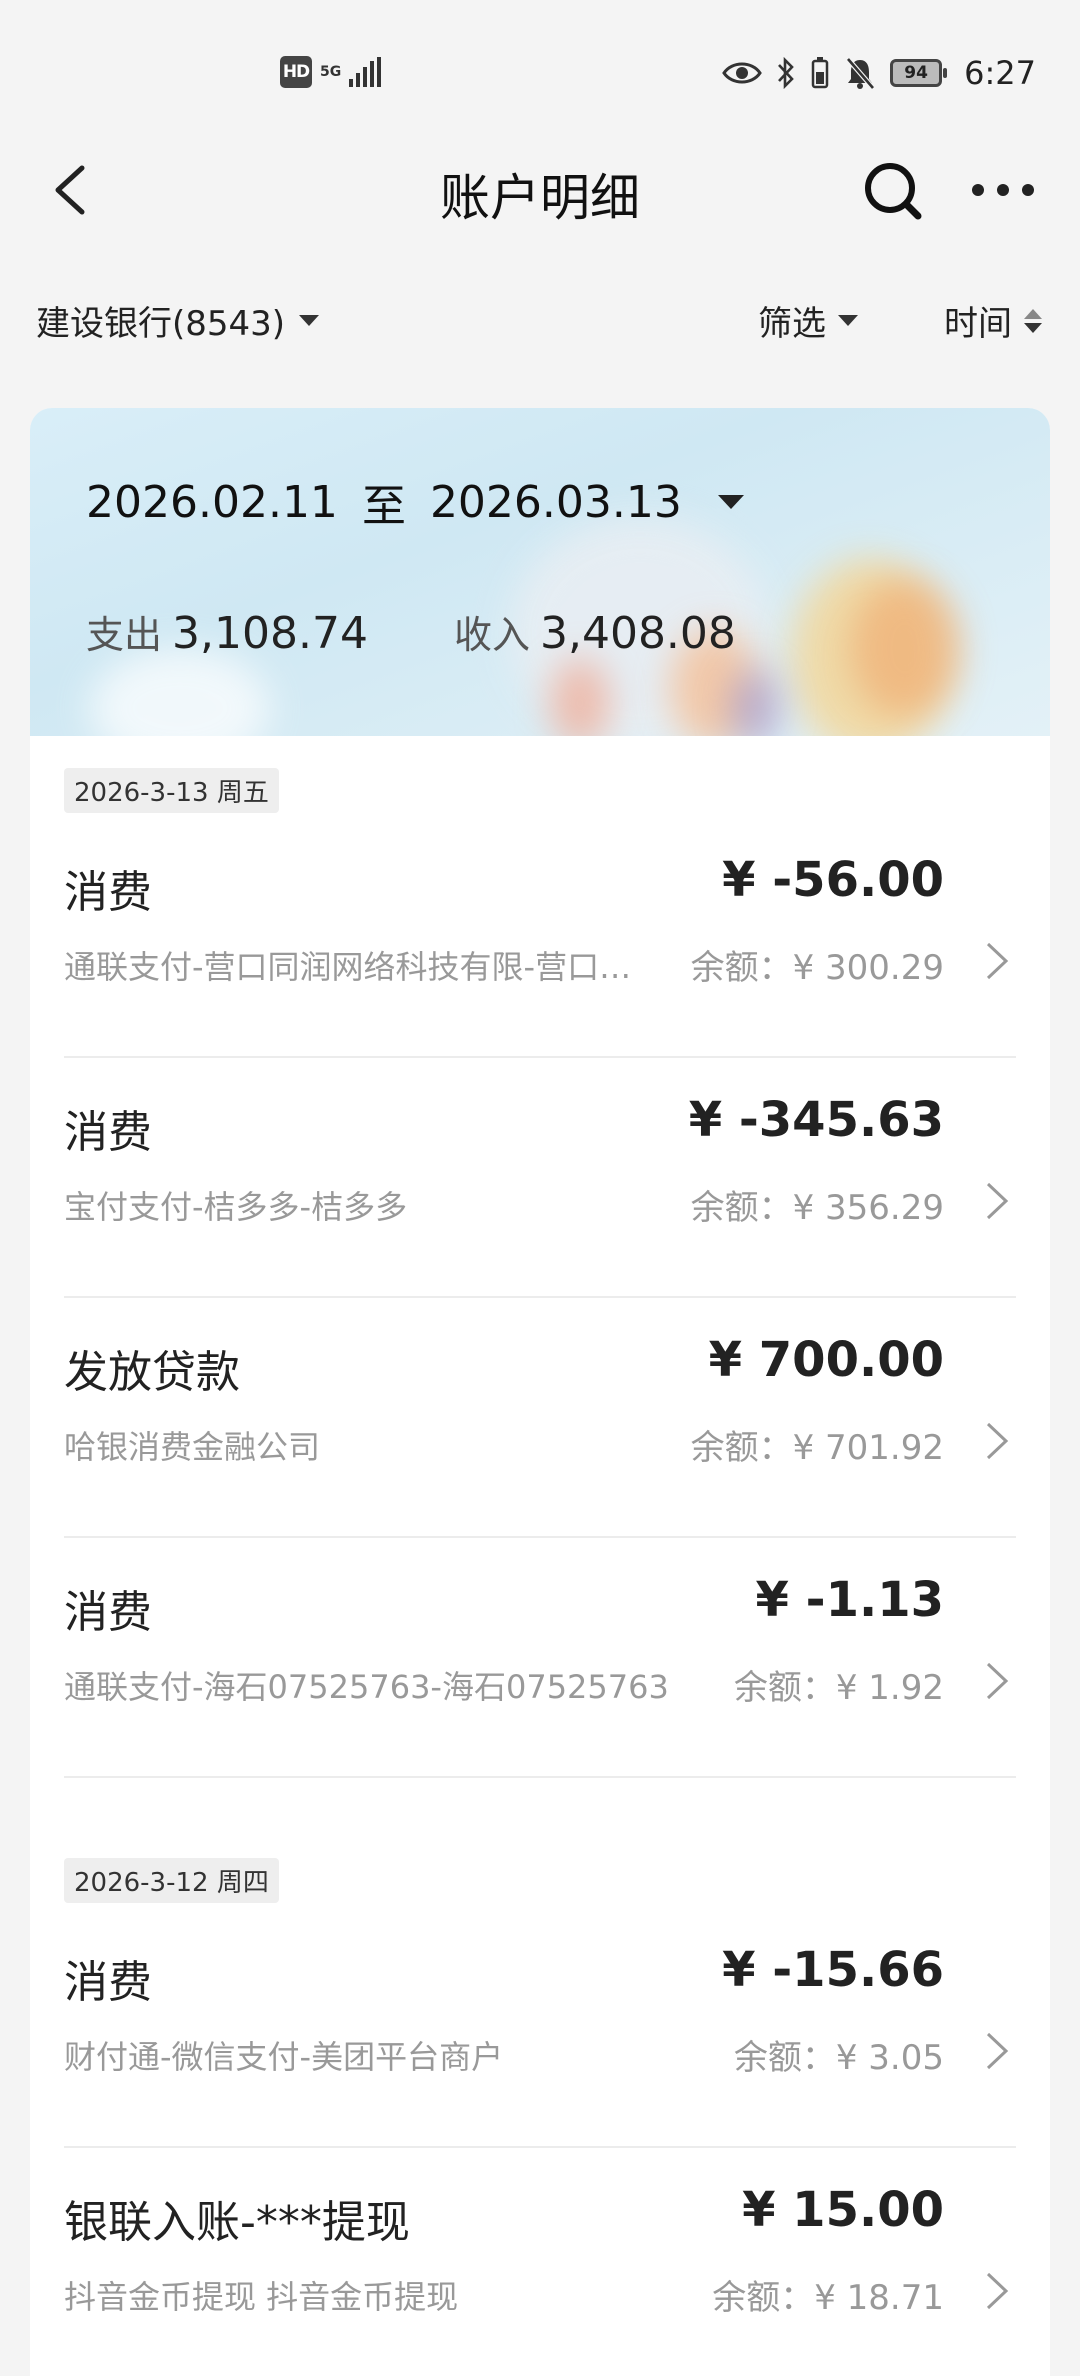  What do you see at coordinates (540, 1418) in the screenshot?
I see `transaction-row: 发放贷款 ¥ 700.00 哈银消费金融公司 余额：¥ 701.92` at bounding box center [540, 1418].